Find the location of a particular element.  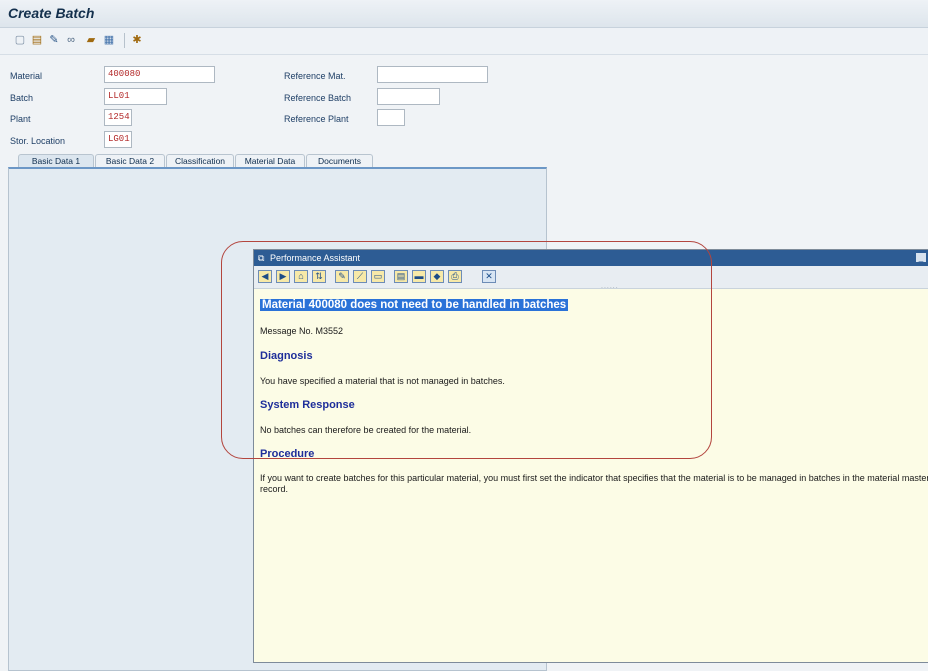

tab-basic-data-2: Basic Data 2 is located at coordinates (130, 161).